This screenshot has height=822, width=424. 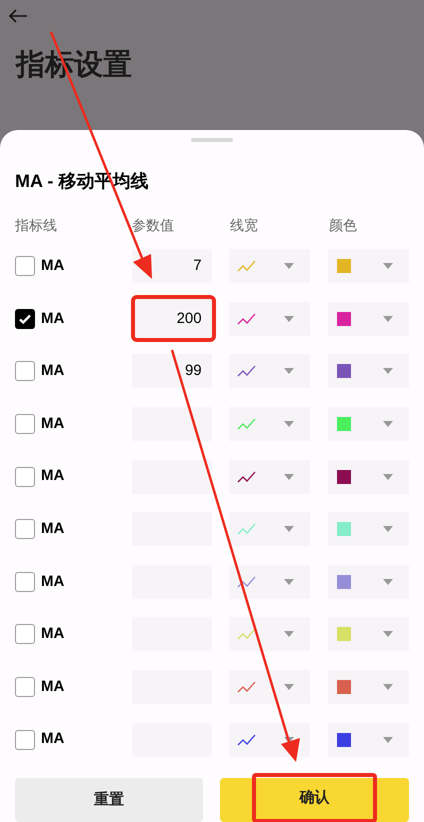 What do you see at coordinates (343, 225) in the screenshot?
I see `column-header: 颜色` at bounding box center [343, 225].